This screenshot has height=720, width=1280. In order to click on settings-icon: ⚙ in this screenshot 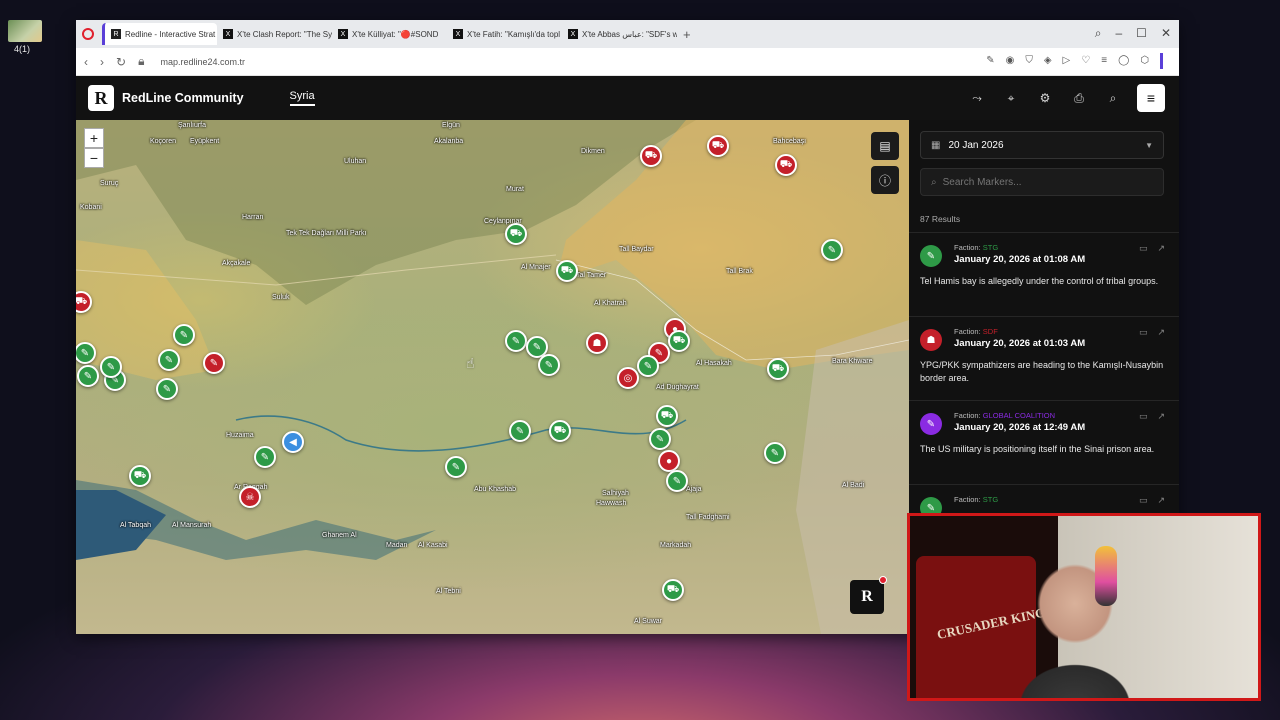, I will do `click(1045, 98)`.